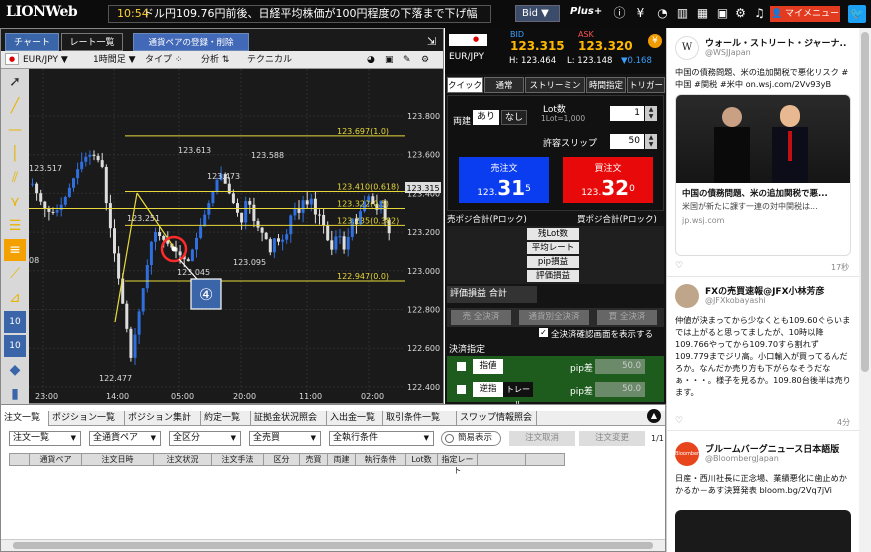 The height and width of the screenshot is (552, 871). What do you see at coordinates (15, 106) in the screenshot?
I see `trend-line-icon: ╱` at bounding box center [15, 106].